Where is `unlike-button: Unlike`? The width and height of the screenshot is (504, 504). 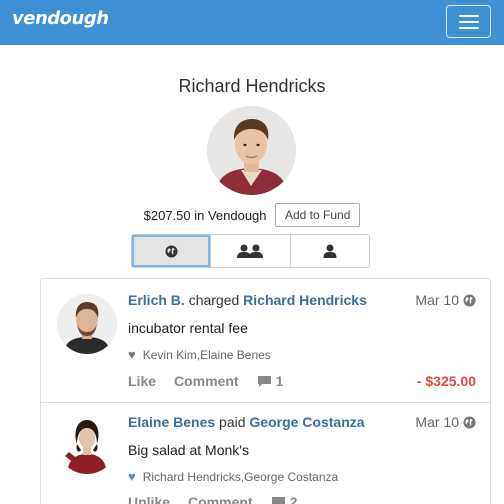 unlike-button: Unlike is located at coordinates (149, 499).